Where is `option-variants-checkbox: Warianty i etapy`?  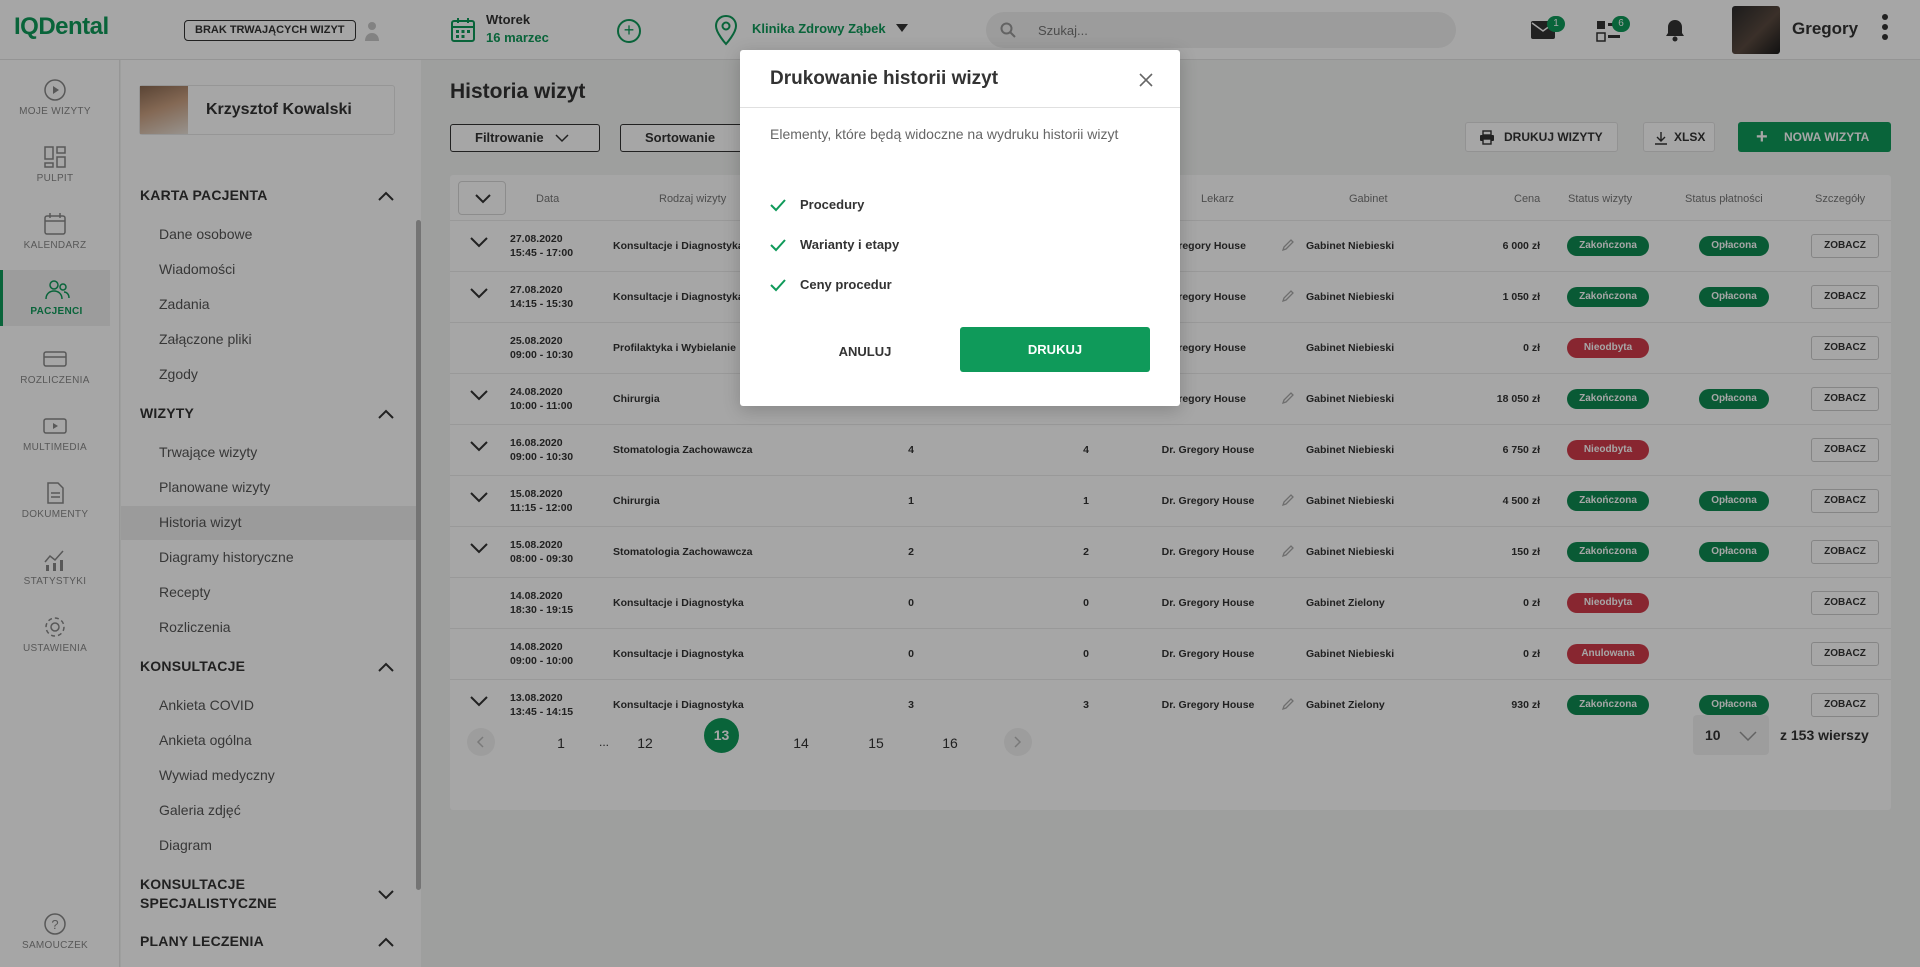
option-variants-checkbox: Warianty i etapy is located at coordinates (870, 246).